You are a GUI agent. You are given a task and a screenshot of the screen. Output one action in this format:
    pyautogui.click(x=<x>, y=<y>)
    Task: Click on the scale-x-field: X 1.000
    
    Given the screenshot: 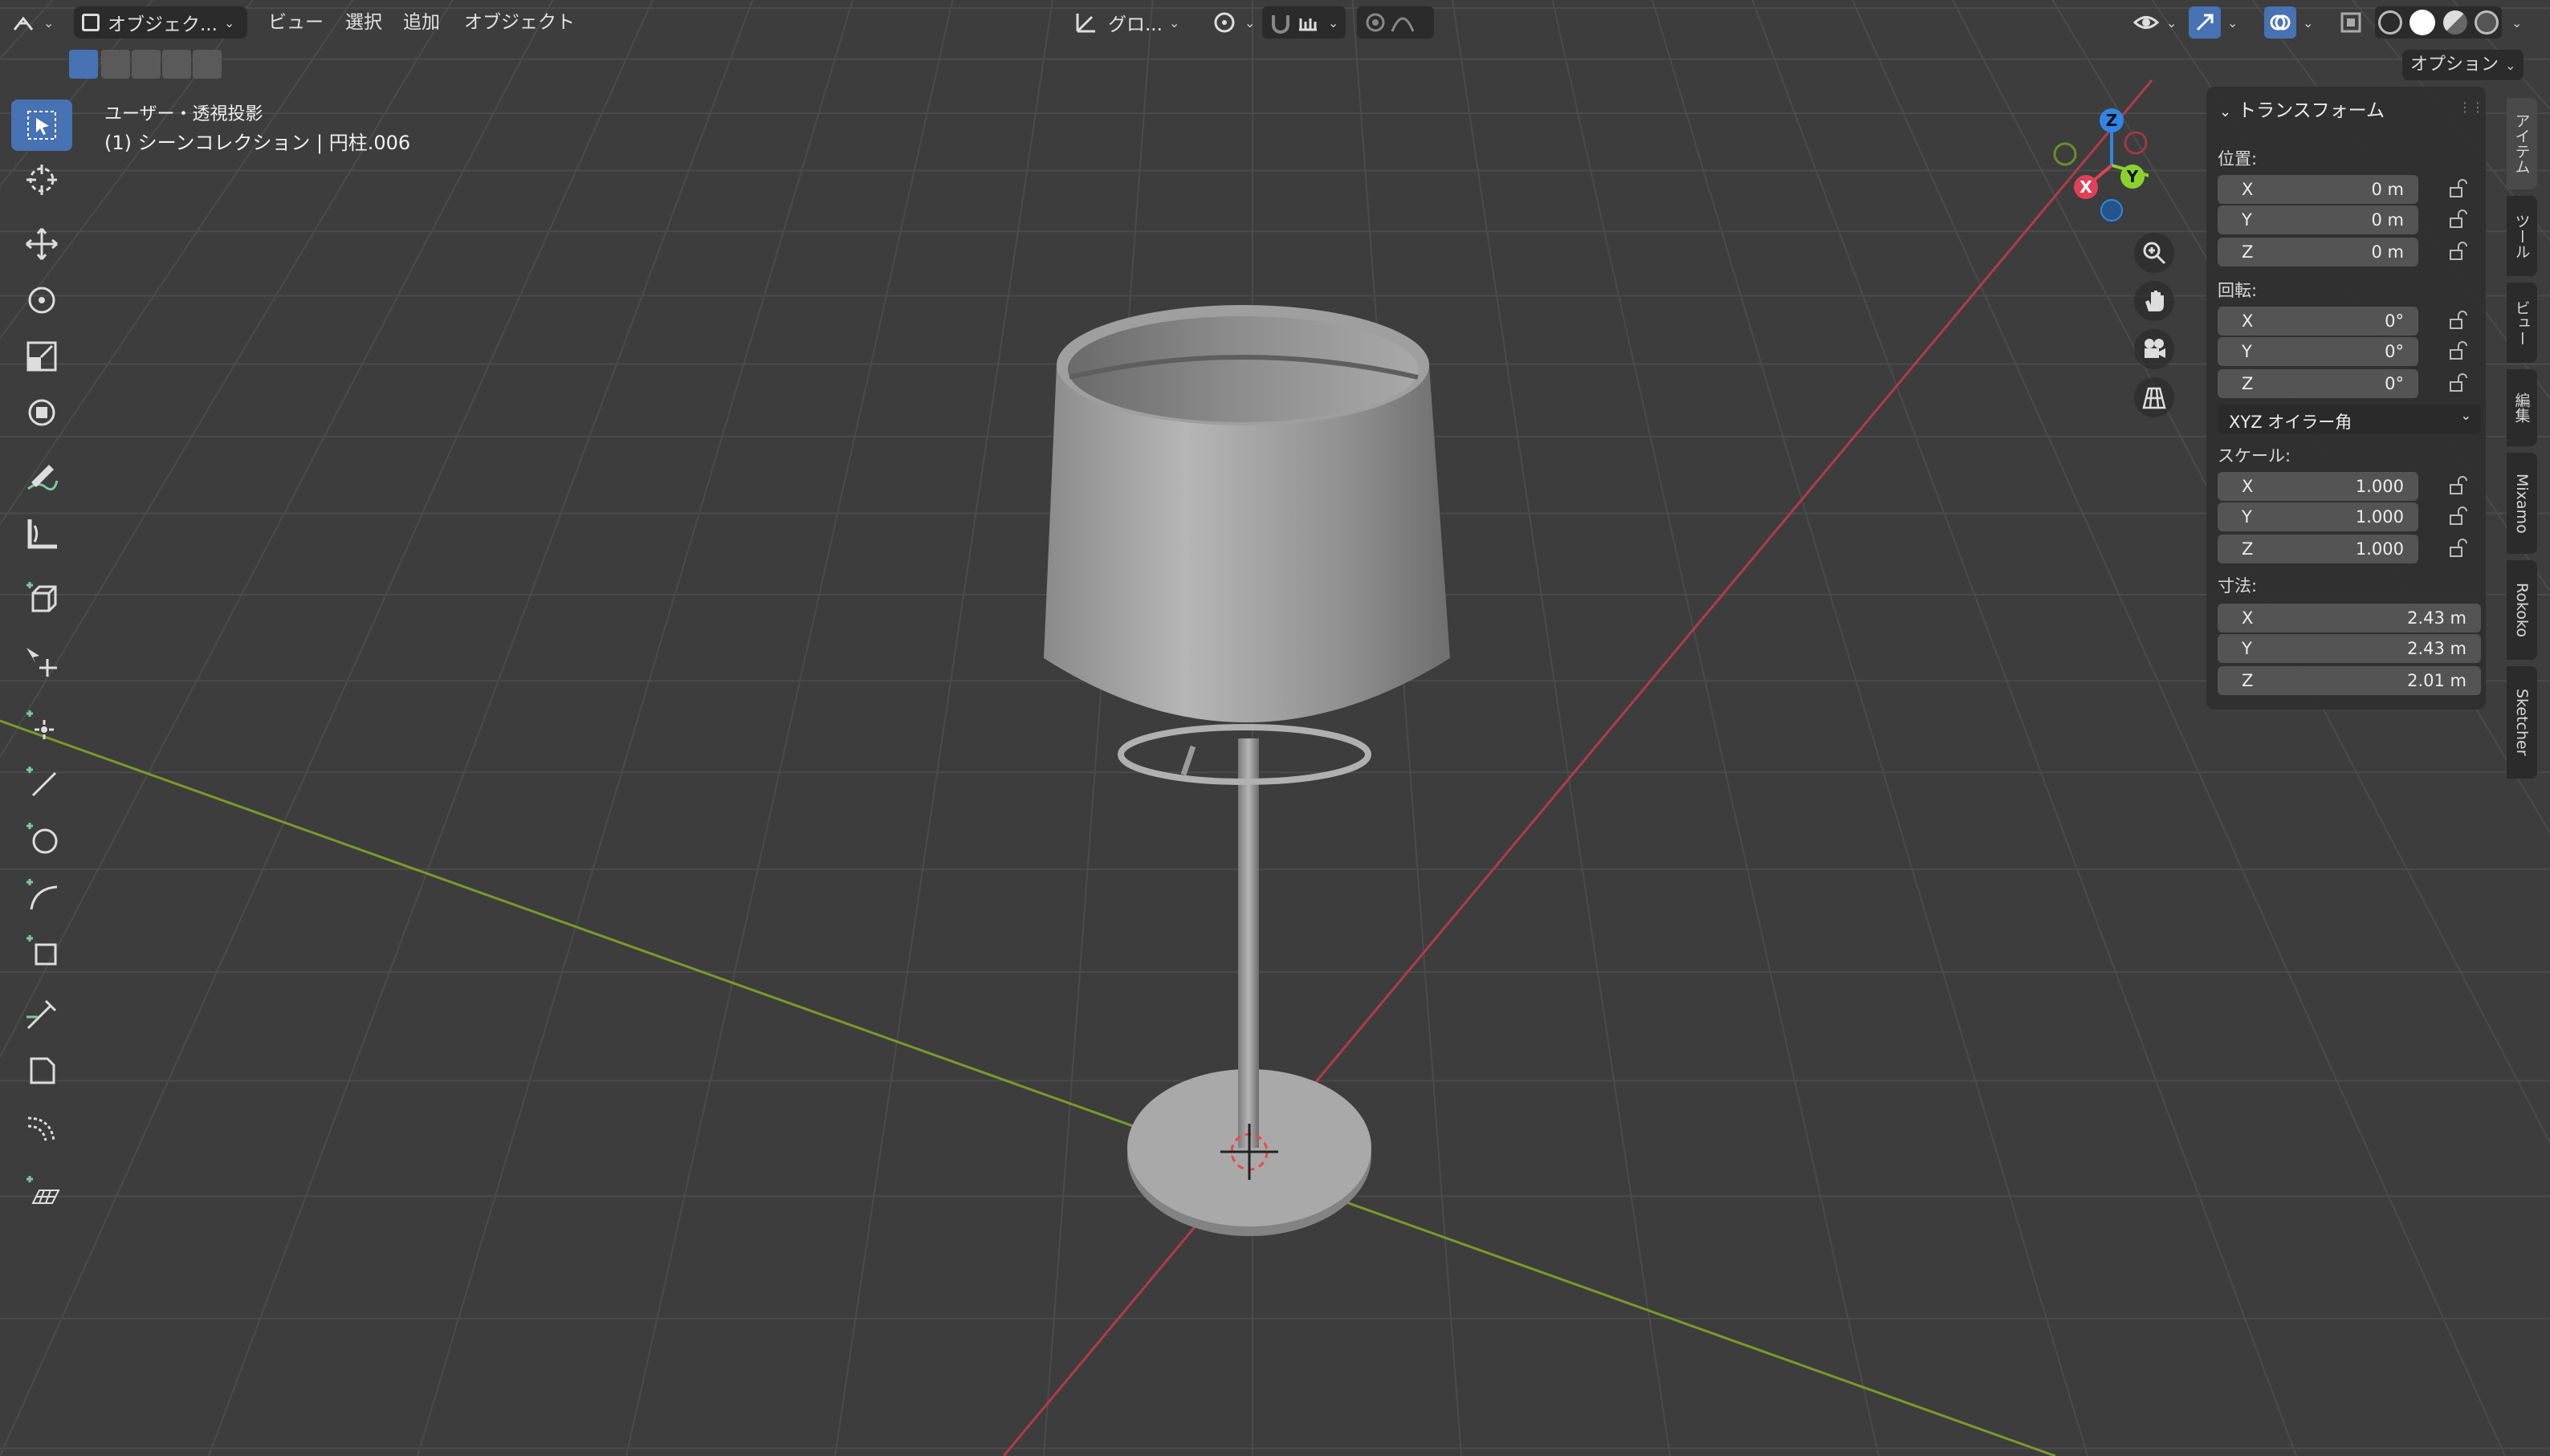 What is the action you would take?
    pyautogui.click(x=2318, y=486)
    